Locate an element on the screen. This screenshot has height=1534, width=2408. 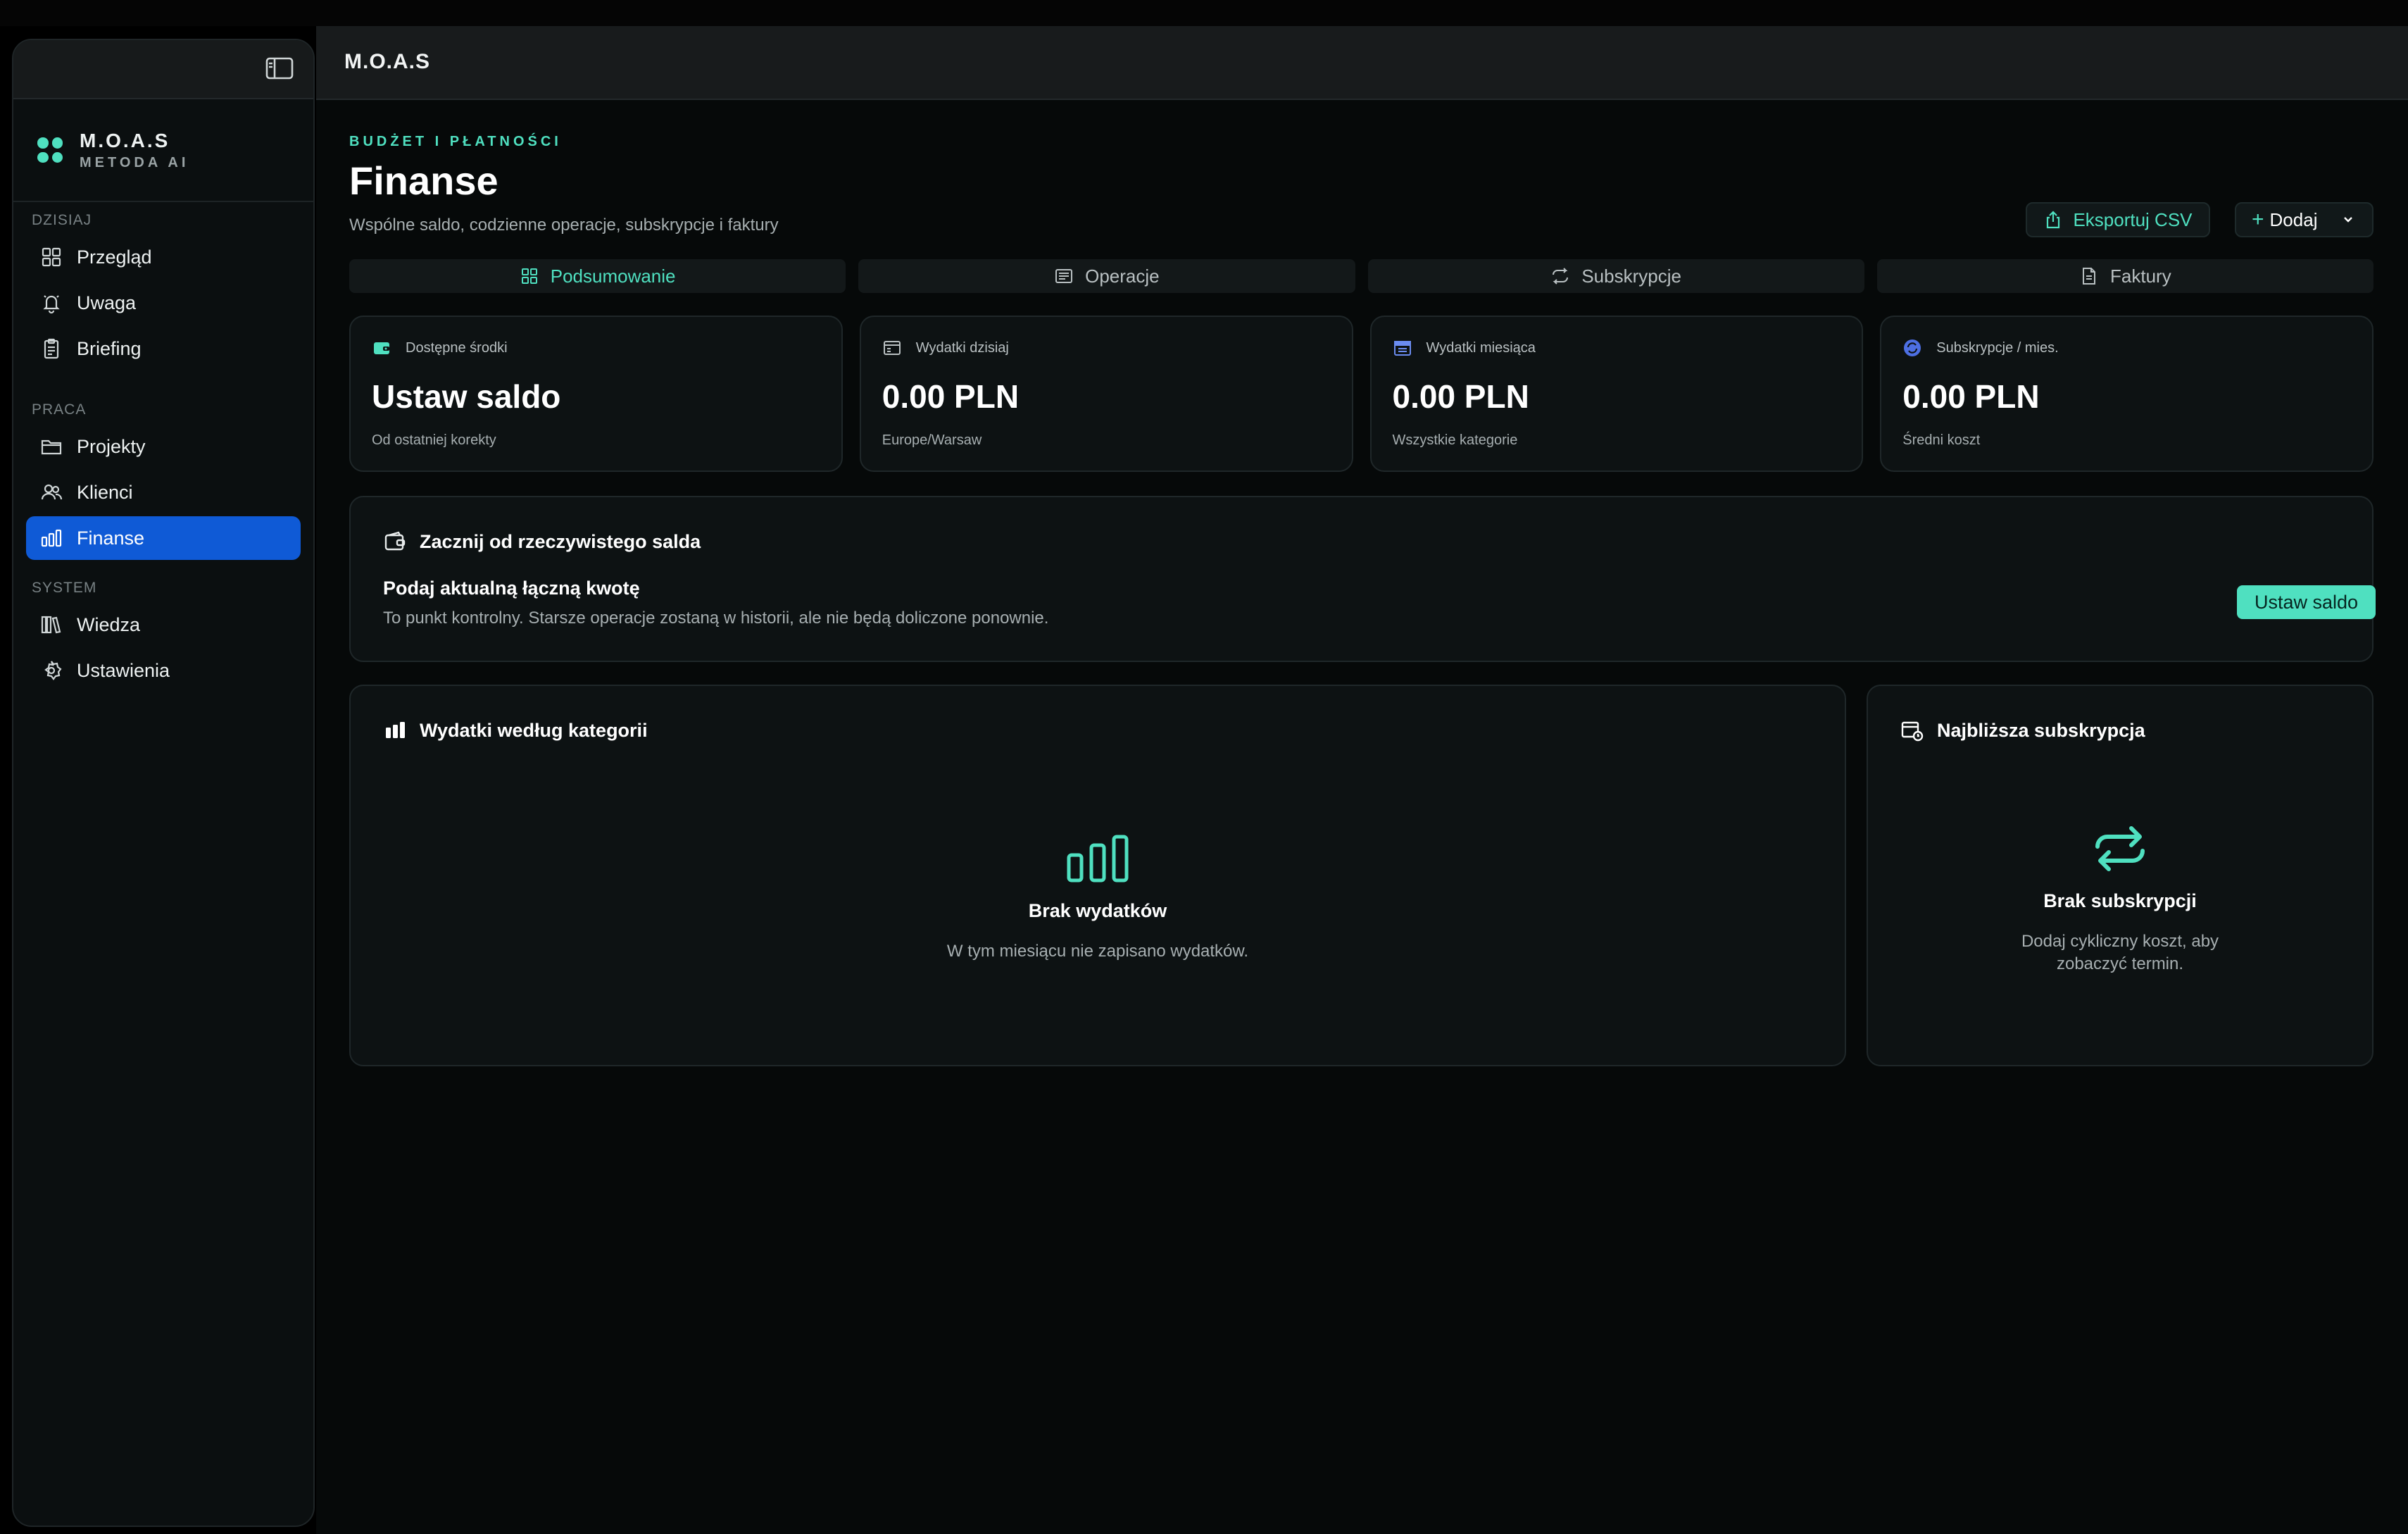
stat-label: Subskrypcje / mies. is located at coordinates (1997, 347).